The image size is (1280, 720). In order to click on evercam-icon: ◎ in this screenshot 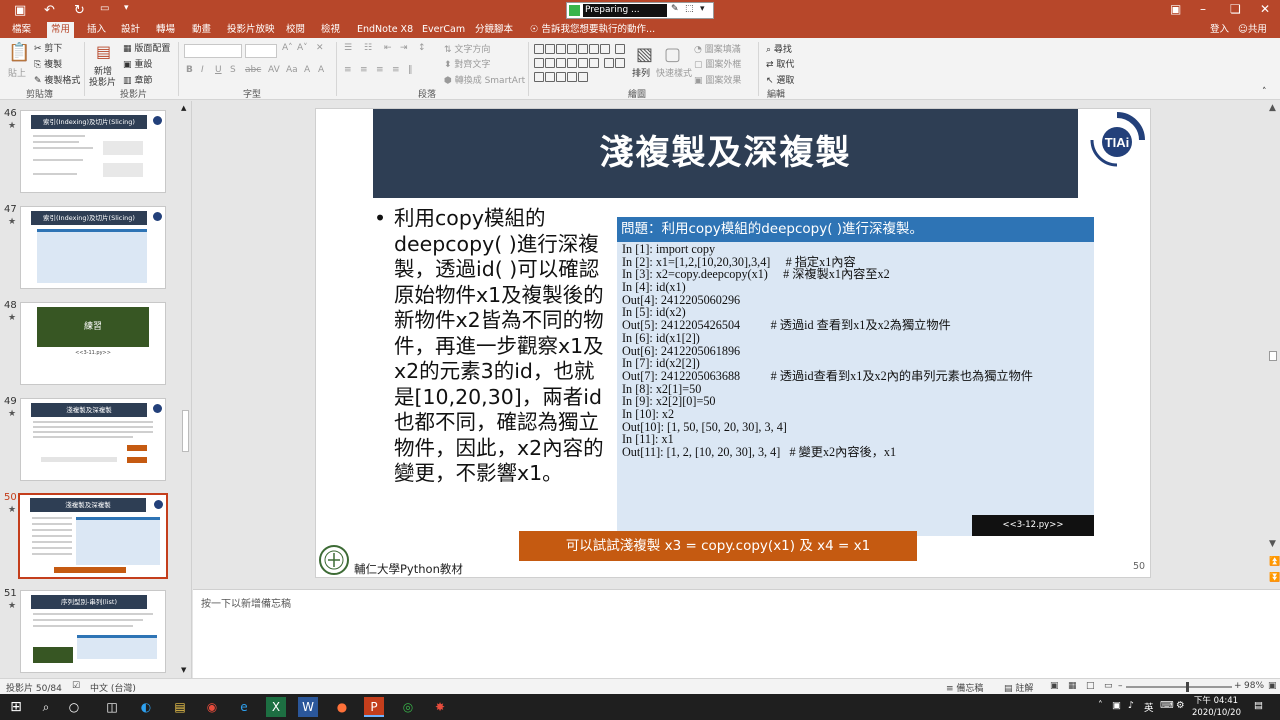, I will do `click(408, 707)`.